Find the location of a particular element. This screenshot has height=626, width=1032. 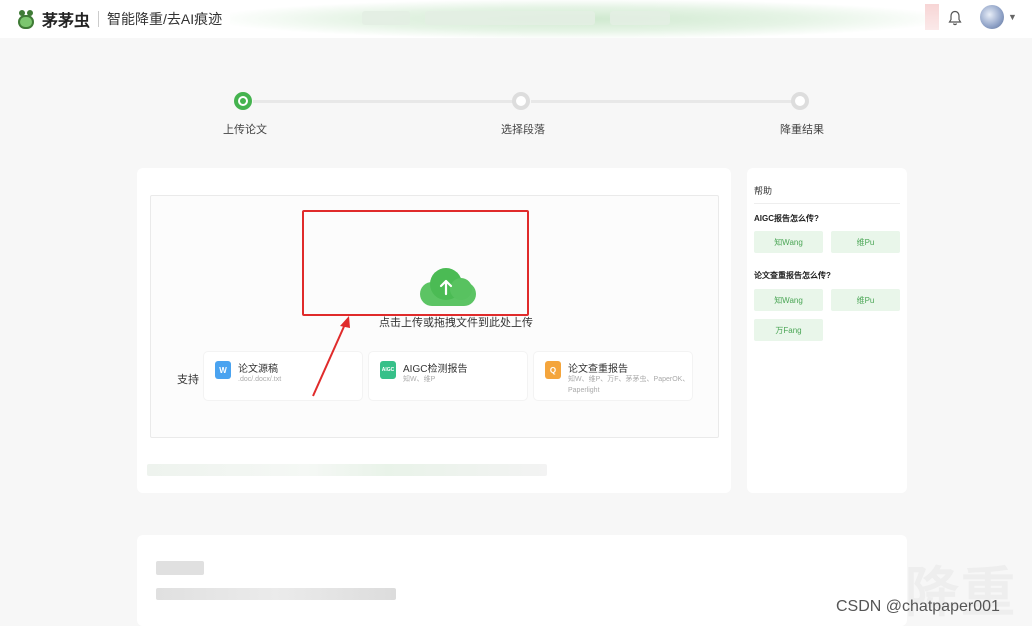

blurred-hint-text is located at coordinates (347, 470).